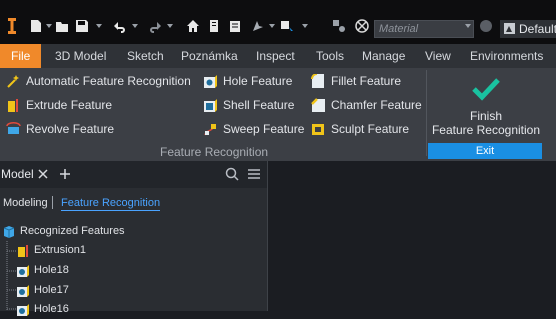 The height and width of the screenshot is (319, 556). Describe the element at coordinates (170, 26) in the screenshot. I see `redo-dropdown-icon` at that location.